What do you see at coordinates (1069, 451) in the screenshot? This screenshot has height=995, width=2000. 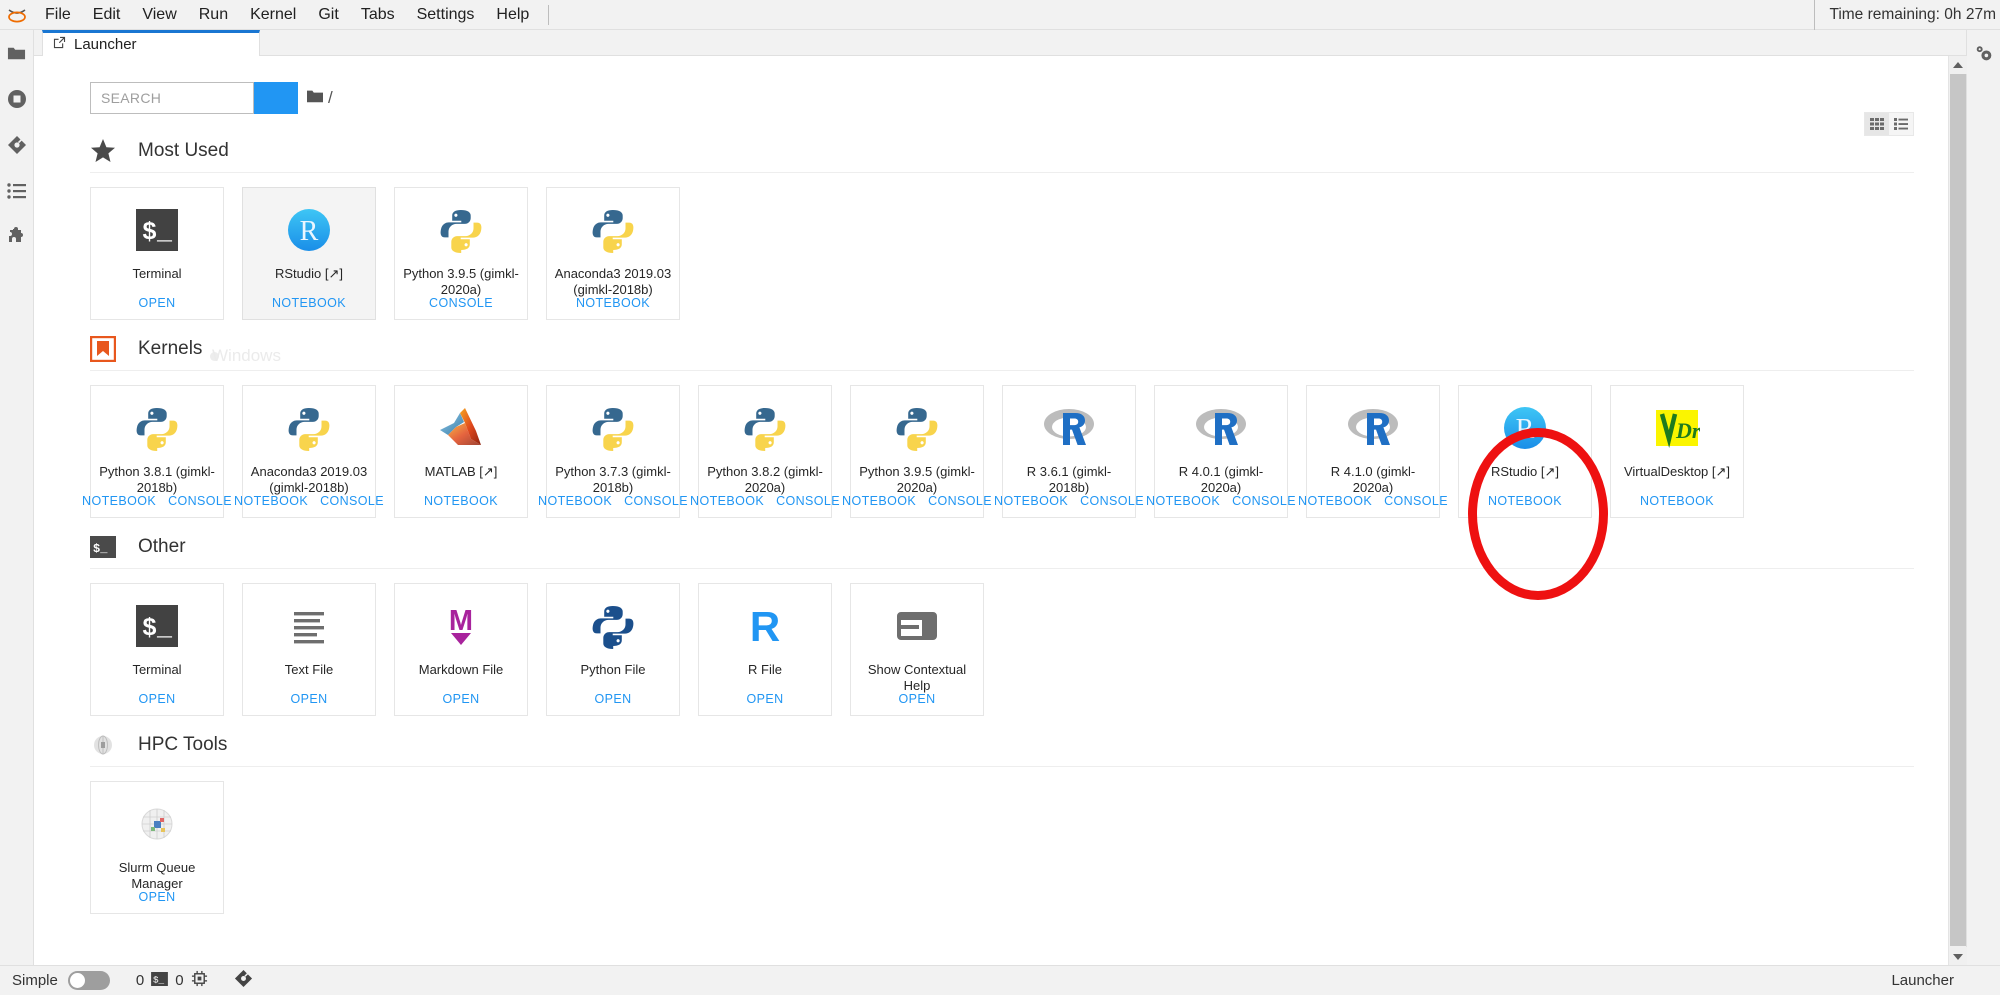 I see `launcher-card: R 3.6.1 (gimkl-2018b) NOTEBOOK CONSOLE` at bounding box center [1069, 451].